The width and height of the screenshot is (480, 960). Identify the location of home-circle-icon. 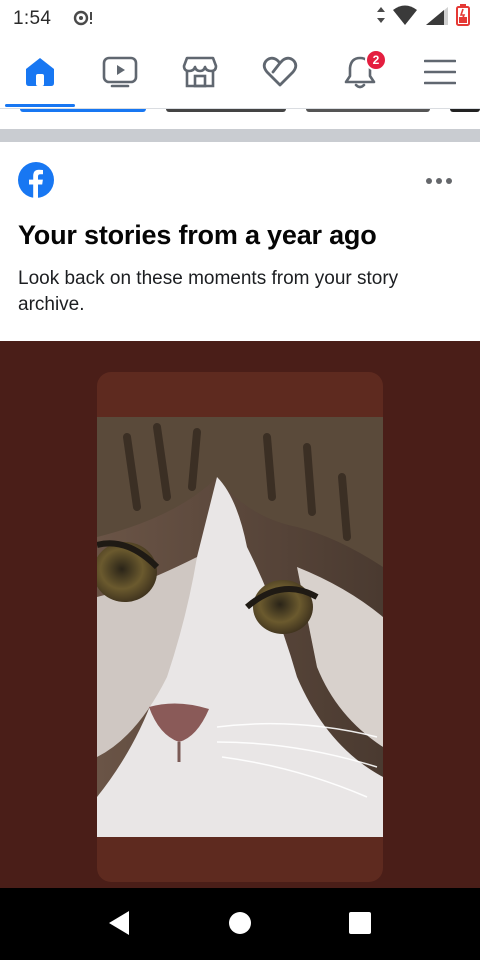
(240, 925).